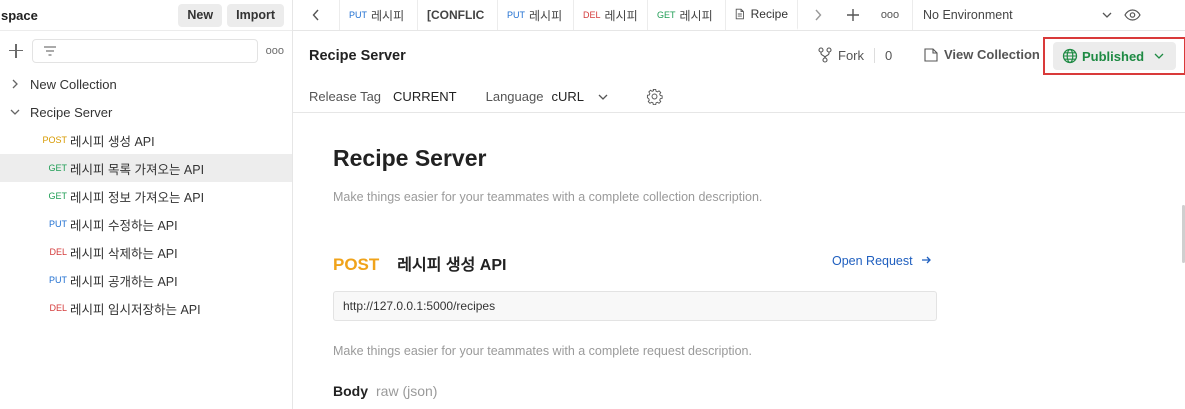 The image size is (1185, 409). Describe the element at coordinates (73, 84) in the screenshot. I see `collection-name: New Collection` at that location.